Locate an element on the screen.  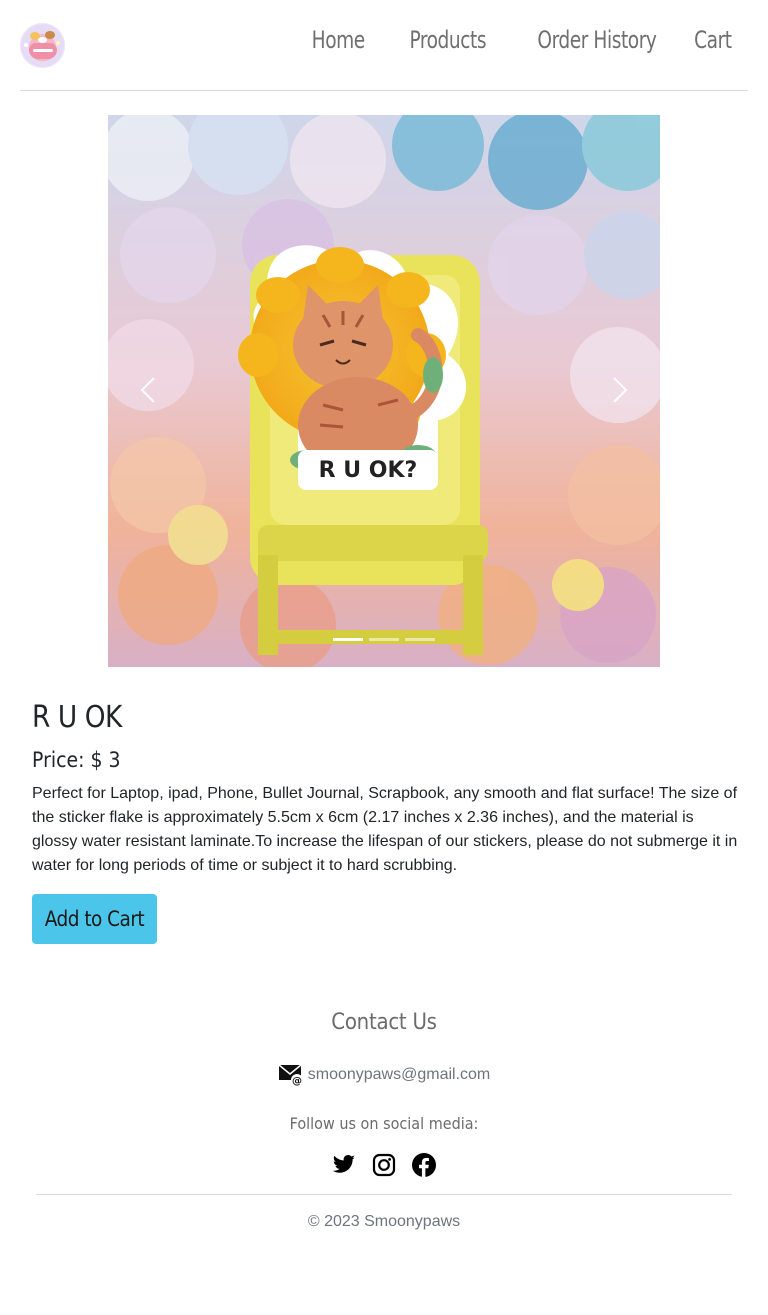
add-to-cart-label: Add to Cart is located at coordinates (94, 919).